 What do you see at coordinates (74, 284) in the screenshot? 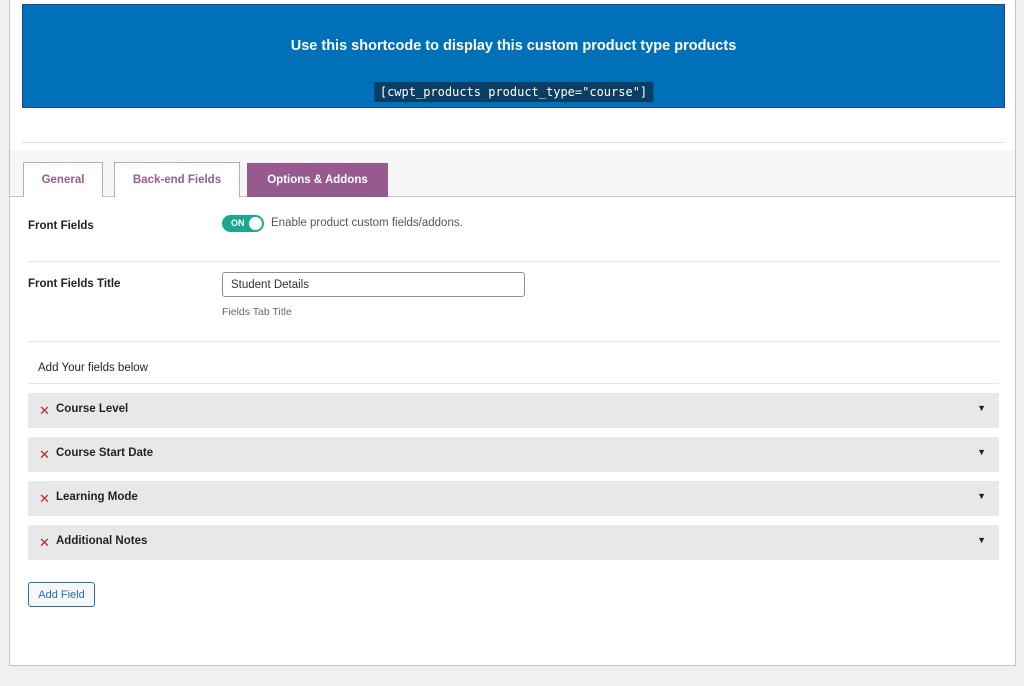
I see `front-fields-title-label: Front Fields Title` at bounding box center [74, 284].